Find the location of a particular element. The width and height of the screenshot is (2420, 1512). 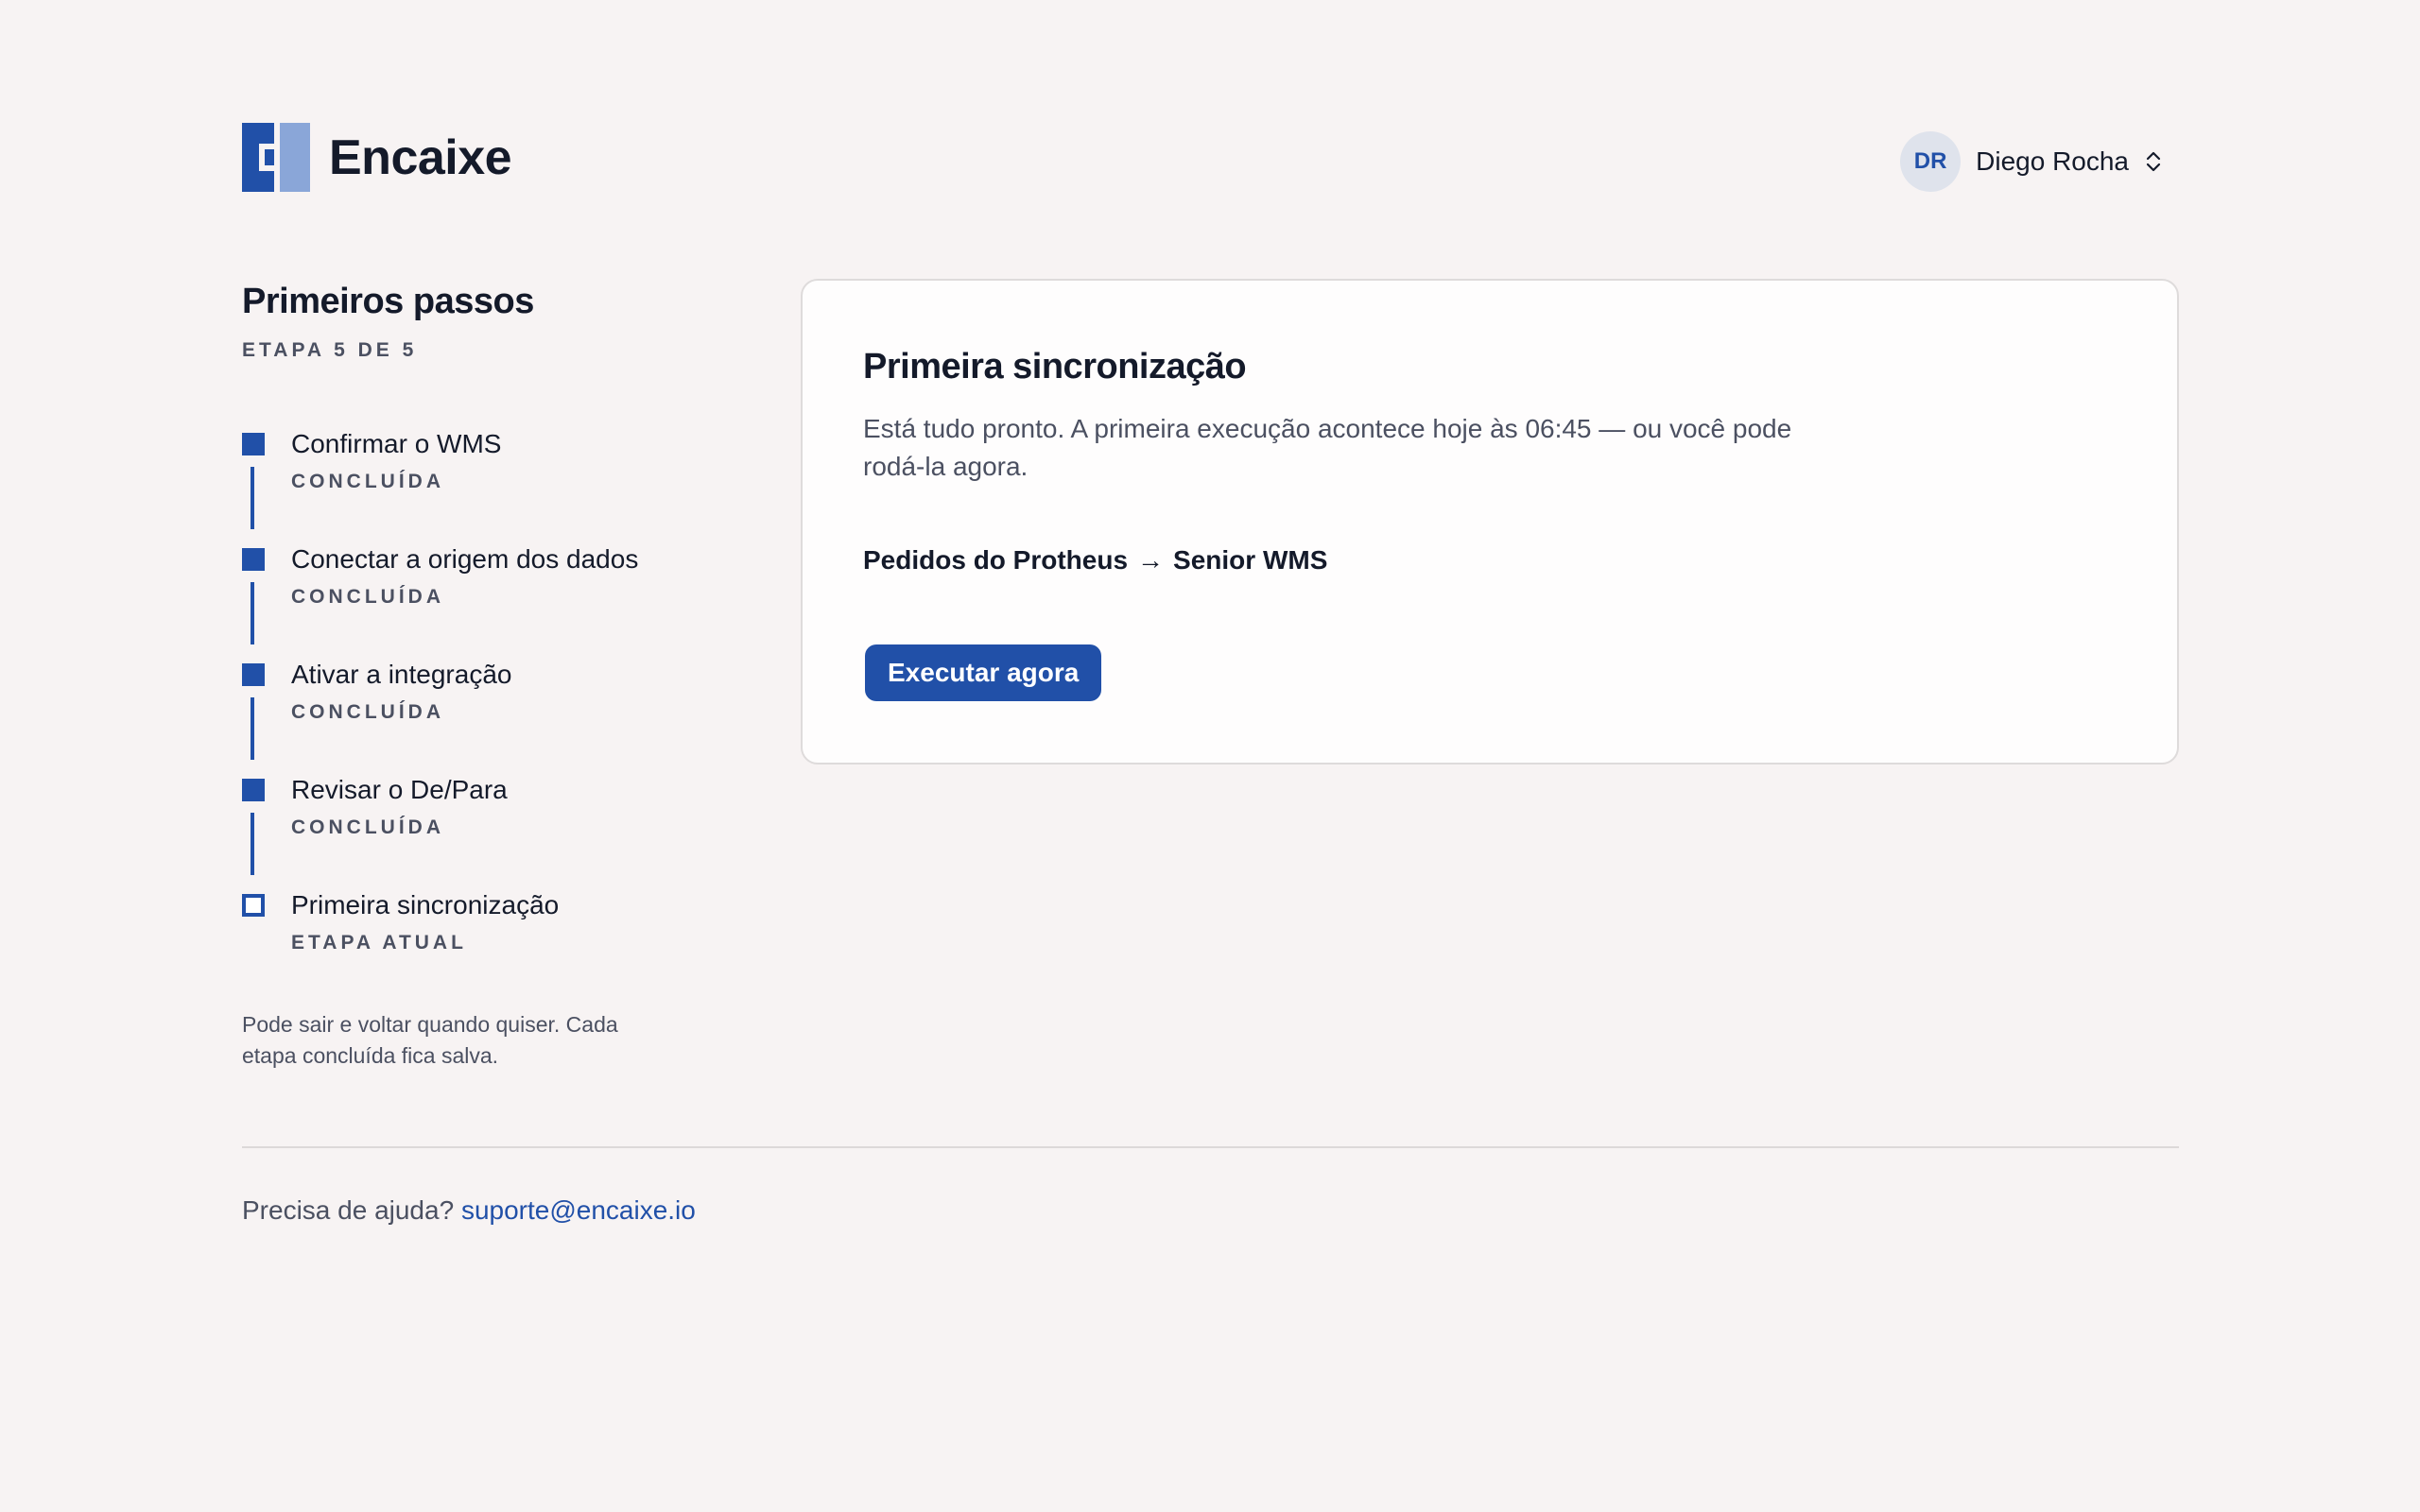

flow-source: Pedidos do Protheus is located at coordinates (996, 560).